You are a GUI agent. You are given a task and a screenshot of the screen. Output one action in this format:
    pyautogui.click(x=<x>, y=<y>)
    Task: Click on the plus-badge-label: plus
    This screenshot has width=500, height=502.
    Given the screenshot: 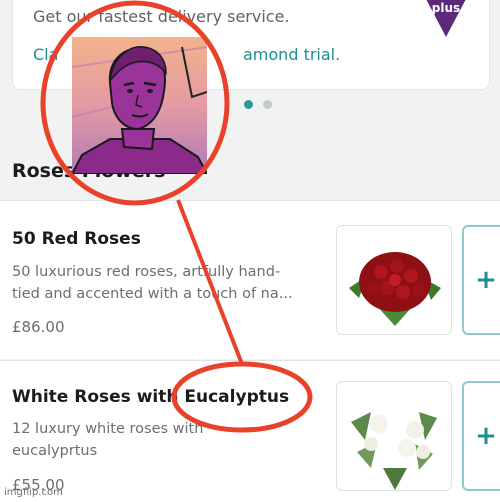 What is the action you would take?
    pyautogui.click(x=446, y=8)
    